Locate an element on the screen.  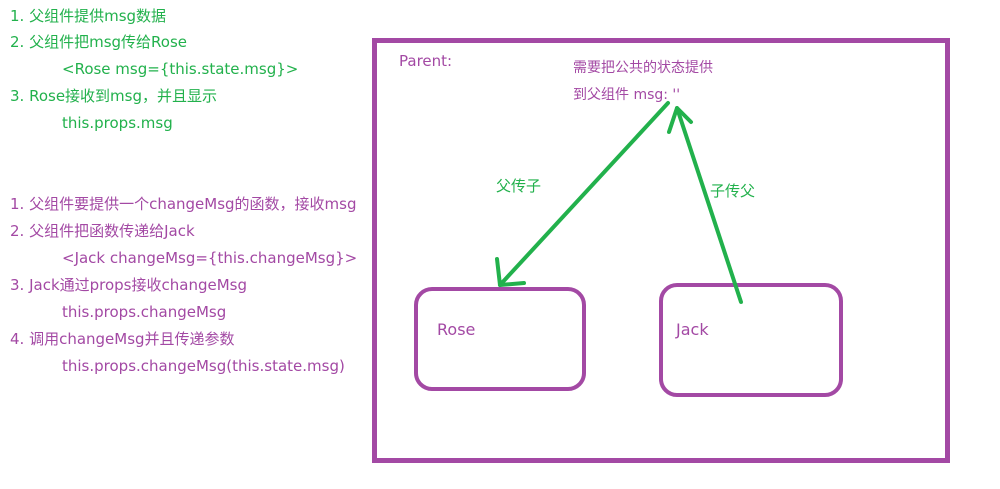
child-to-parent-arrow is located at coordinates (709, 205).